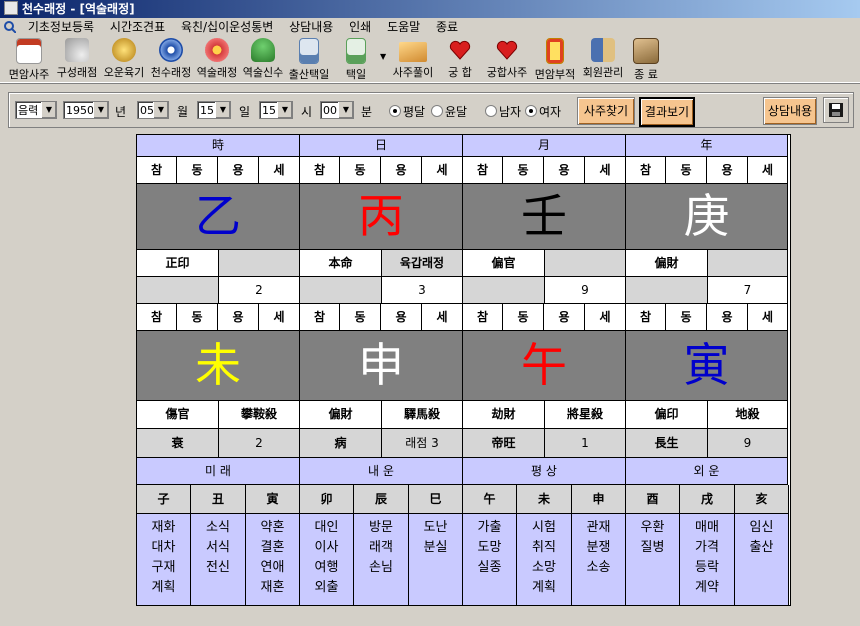 This screenshot has height=626, width=860. Describe the element at coordinates (29, 59) in the screenshot. I see `toolbar-button-myeonam-saju: 면암사주` at that location.